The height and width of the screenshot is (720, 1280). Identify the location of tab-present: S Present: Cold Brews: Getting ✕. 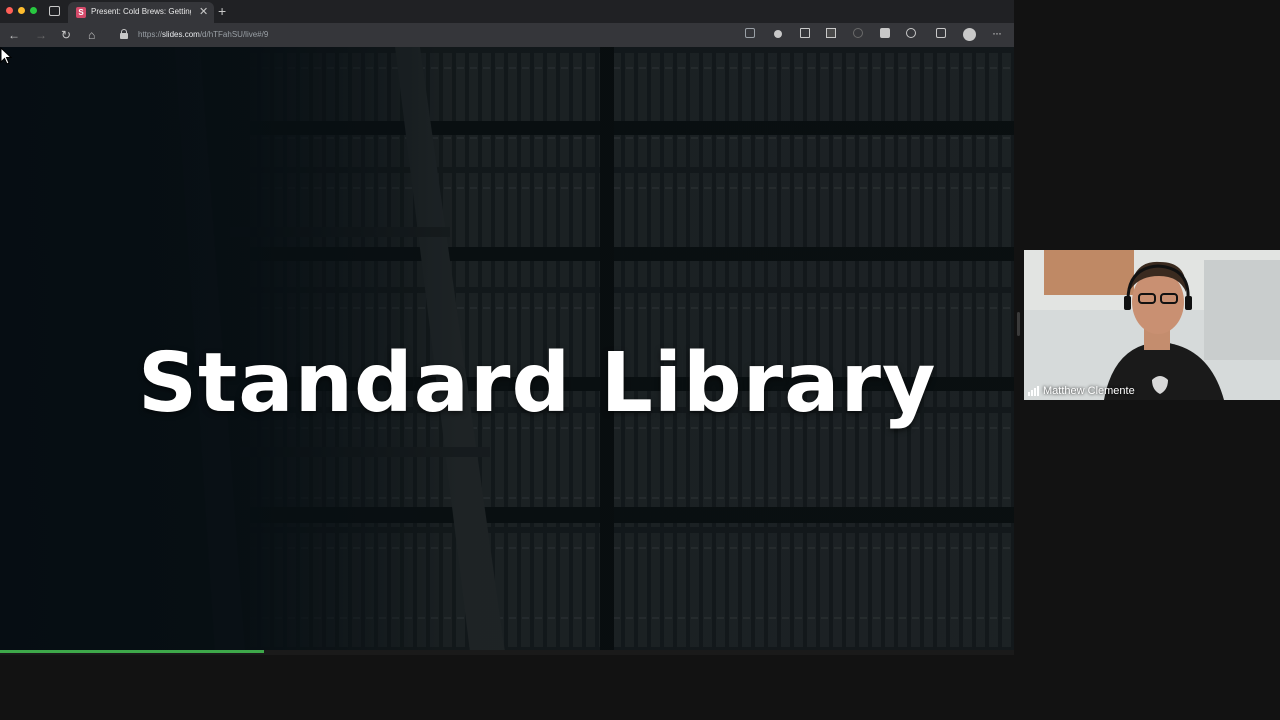
(141, 12).